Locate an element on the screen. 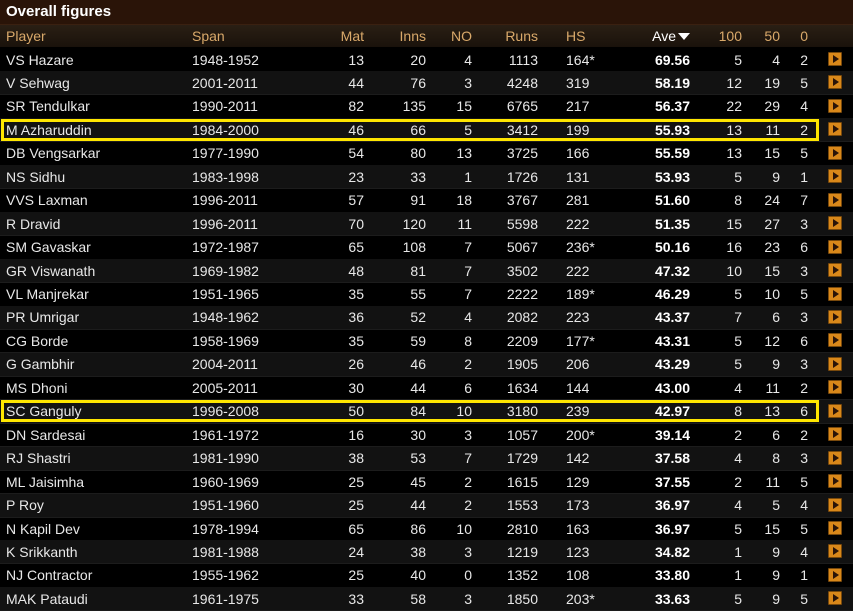 This screenshot has width=853, height=611. cell-fifties: 12 is located at coordinates (772, 340).